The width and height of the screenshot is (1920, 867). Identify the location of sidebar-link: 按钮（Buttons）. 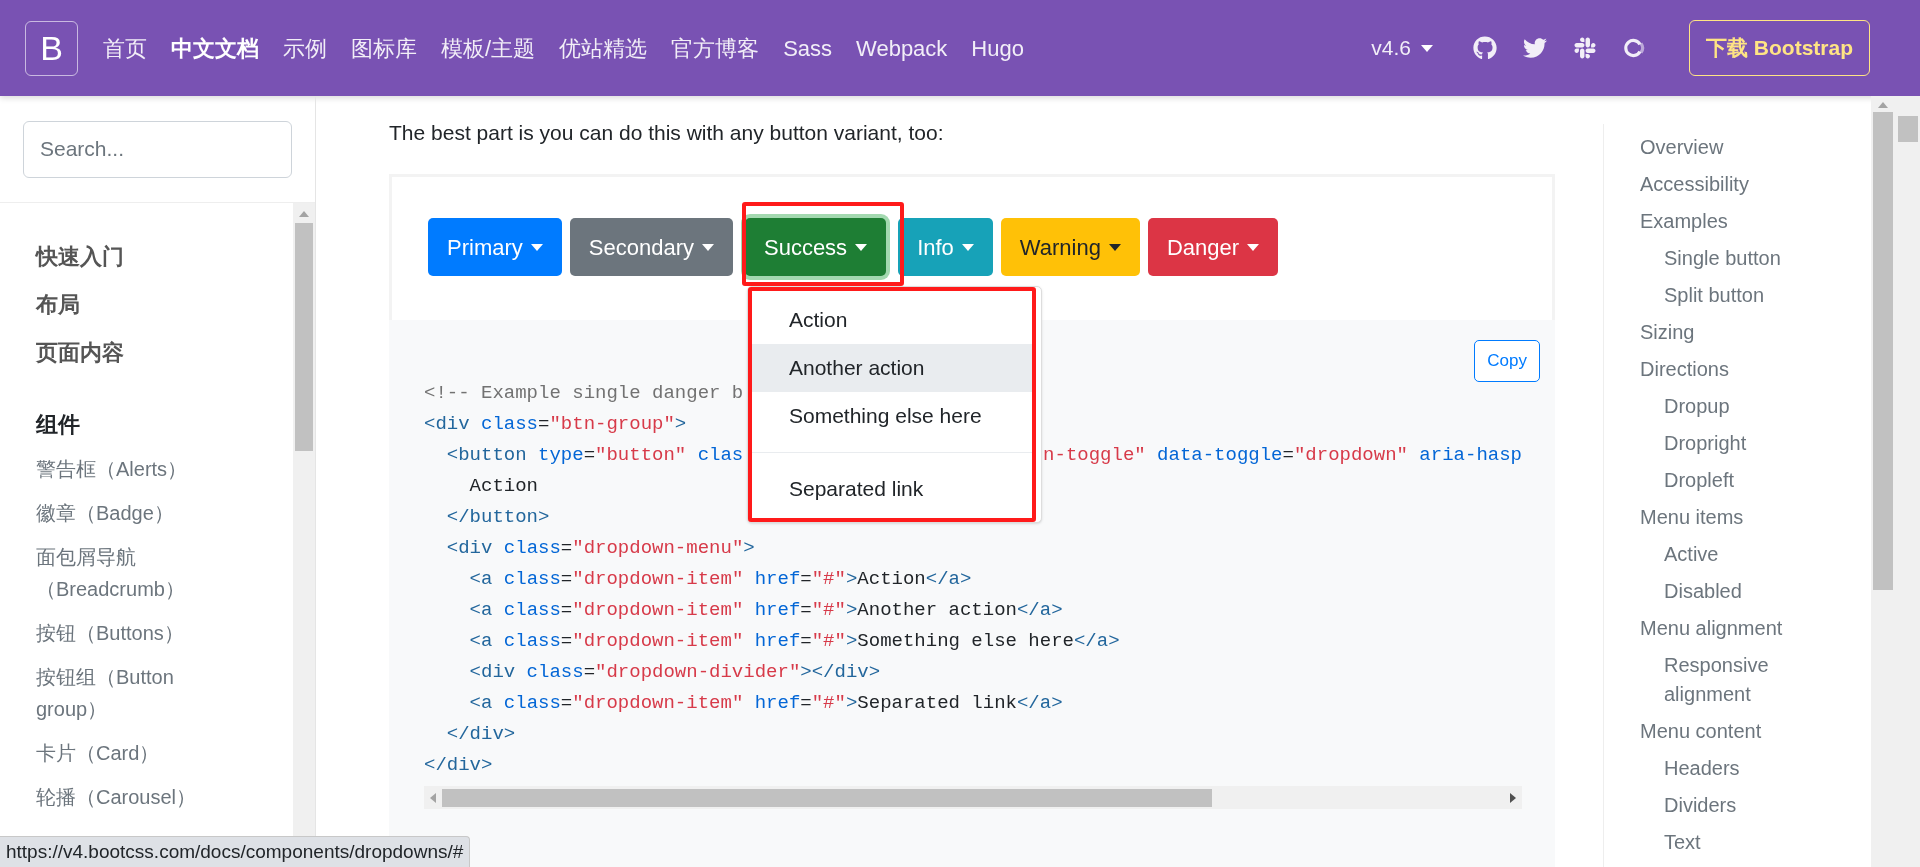
(121, 633).